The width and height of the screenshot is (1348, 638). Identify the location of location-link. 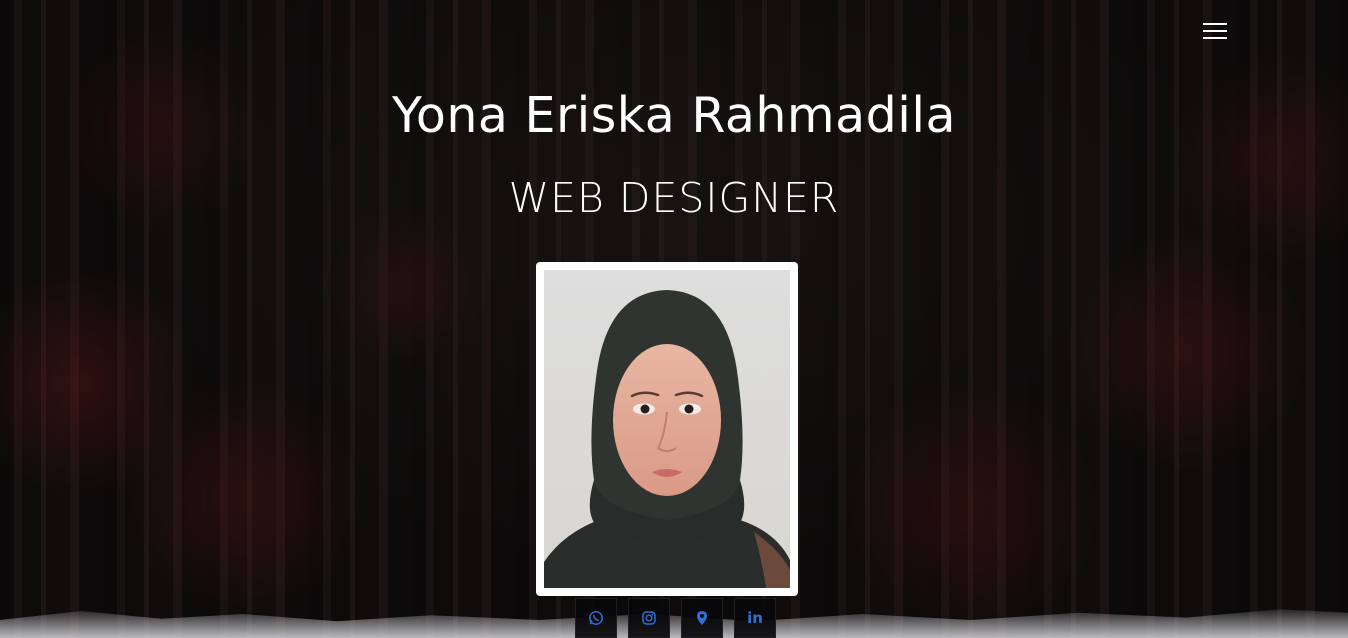
(702, 618).